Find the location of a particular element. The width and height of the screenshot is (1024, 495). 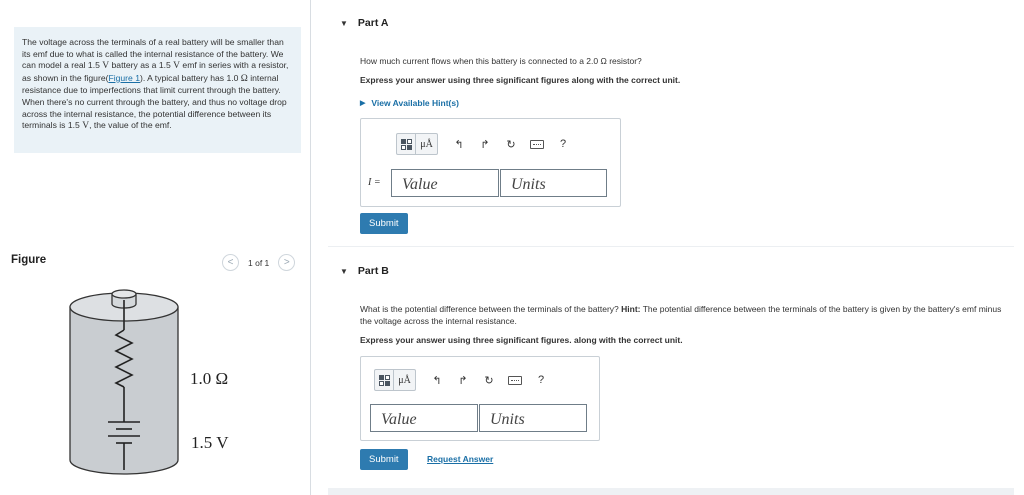

part-a-value-input is located at coordinates (445, 183).